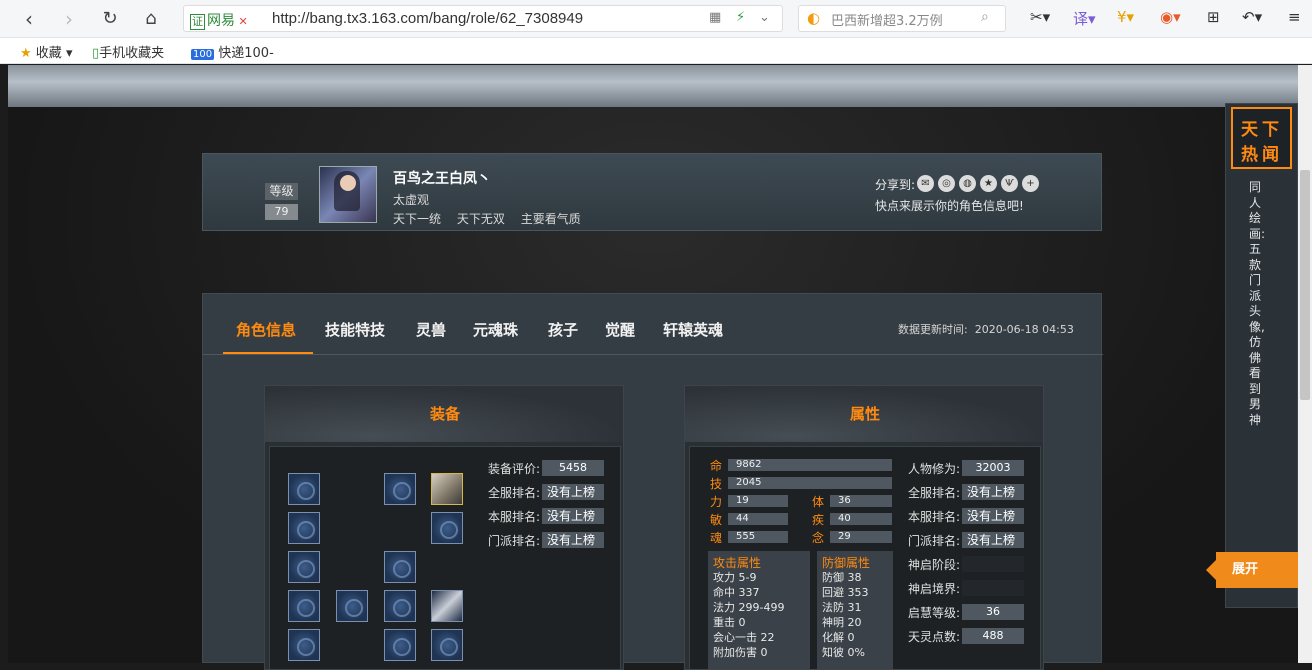 Image resolution: width=1312 pixels, height=670 pixels. What do you see at coordinates (740, 652) in the screenshot?
I see `attack-row: 附加伤害 0` at bounding box center [740, 652].